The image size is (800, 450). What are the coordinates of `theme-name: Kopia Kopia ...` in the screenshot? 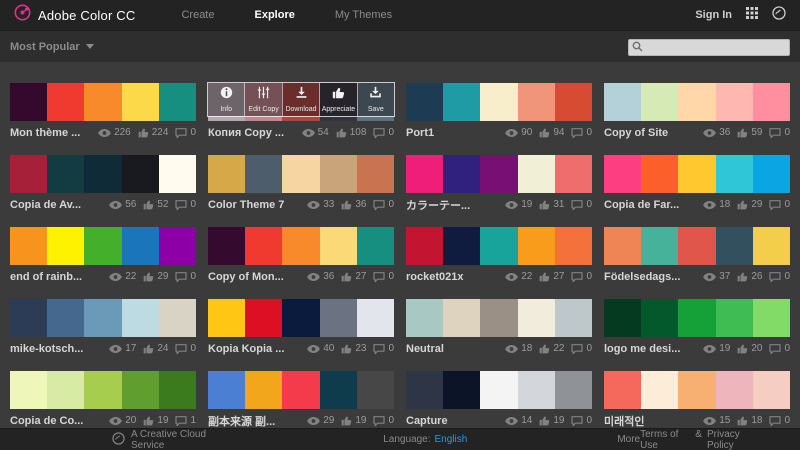 It's located at (254, 349).